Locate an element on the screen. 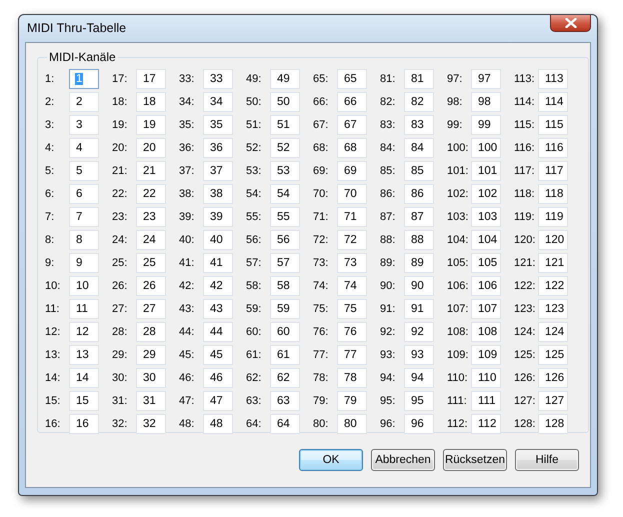 The width and height of the screenshot is (623, 517). channel-field: 16 is located at coordinates (84, 424).